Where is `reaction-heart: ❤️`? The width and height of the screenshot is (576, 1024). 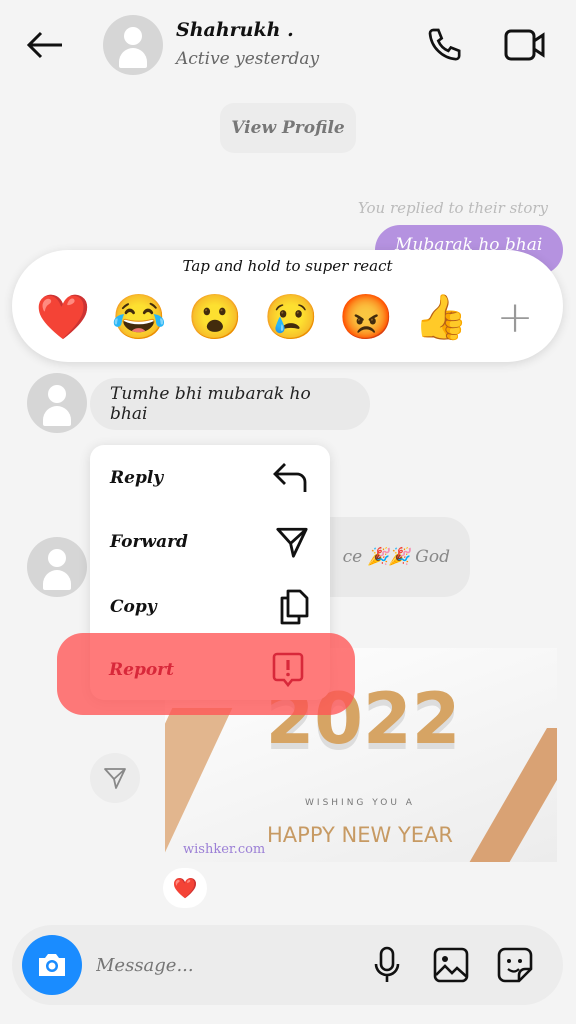
reaction-heart: ❤️ is located at coordinates (63, 318).